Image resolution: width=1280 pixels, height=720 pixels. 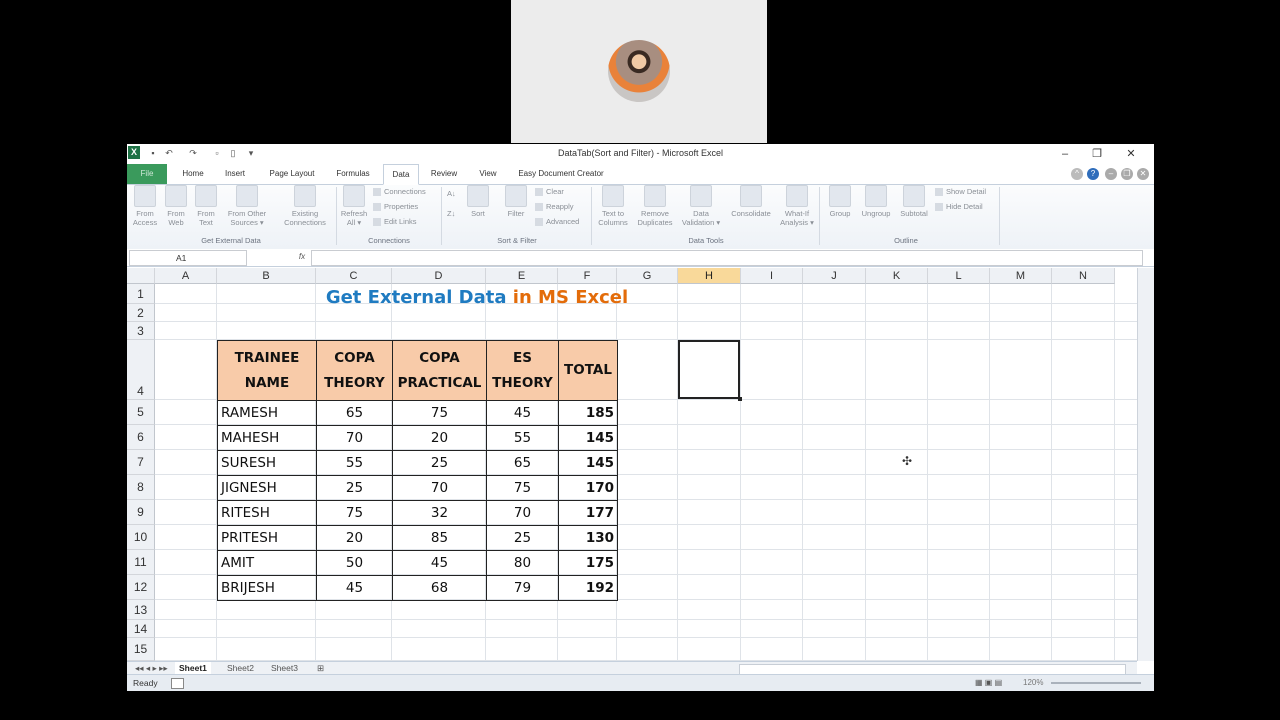 What do you see at coordinates (444, 174) in the screenshot?
I see `tab-review: Review` at bounding box center [444, 174].